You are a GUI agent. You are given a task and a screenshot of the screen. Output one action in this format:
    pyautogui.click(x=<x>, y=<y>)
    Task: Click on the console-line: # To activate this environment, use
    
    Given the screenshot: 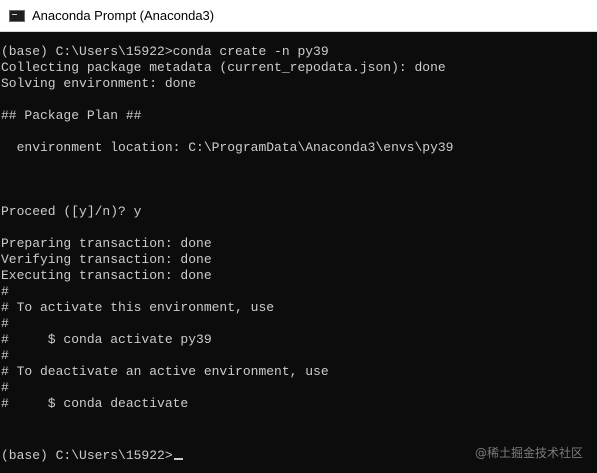 What is the action you would take?
    pyautogui.click(x=138, y=307)
    